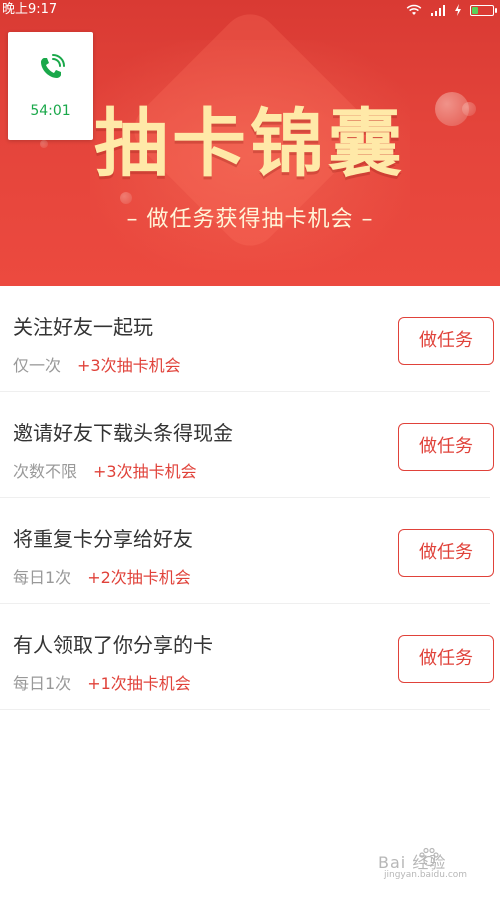  Describe the element at coordinates (123, 433) in the screenshot. I see `task-title: 邀请好友下载头条得现金` at that location.